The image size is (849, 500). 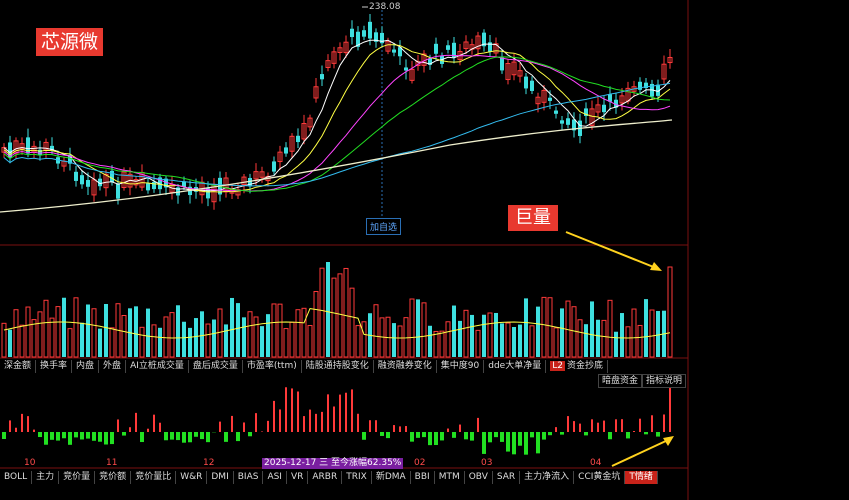 I want to click on indicator-tab-label: dde大单净量, so click(x=515, y=366).